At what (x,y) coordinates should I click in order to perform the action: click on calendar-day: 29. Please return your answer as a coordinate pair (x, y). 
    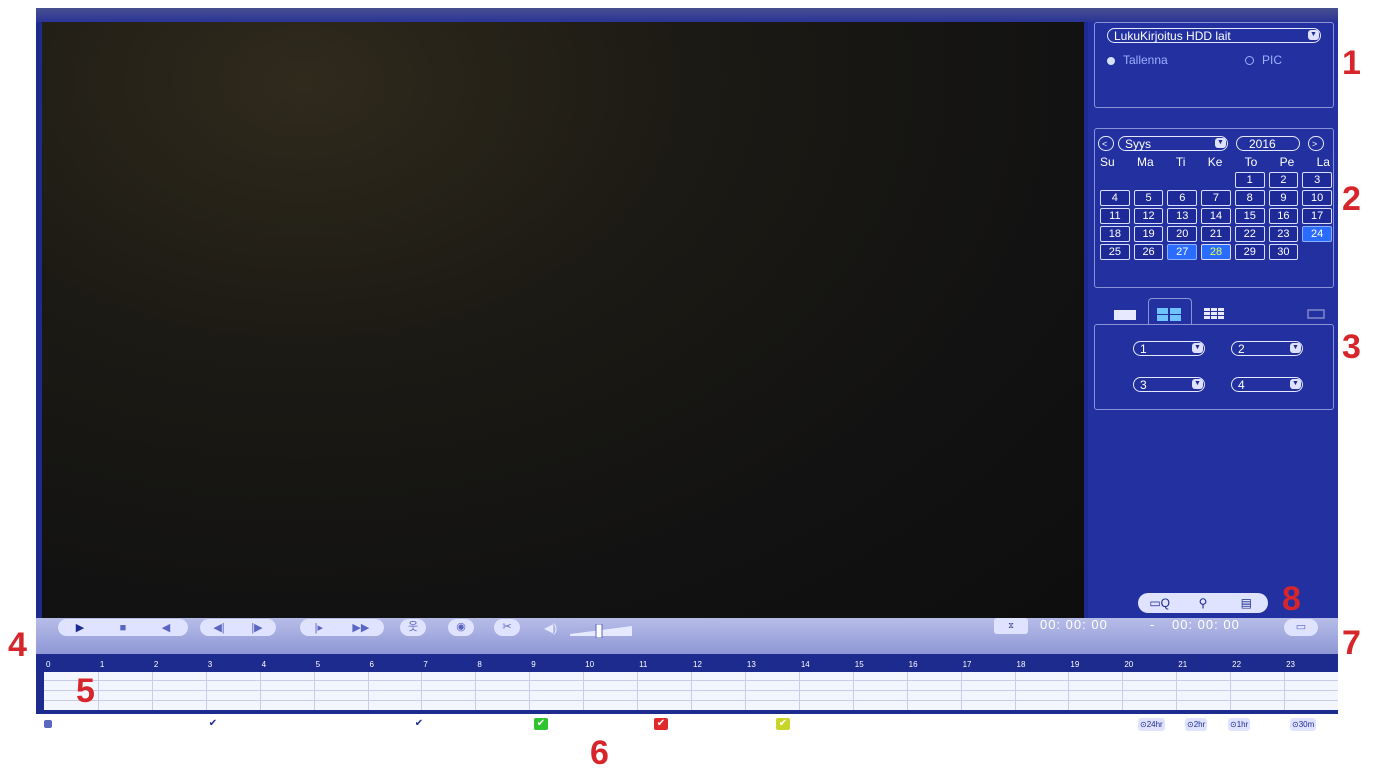
    Looking at the image, I should click on (1249, 252).